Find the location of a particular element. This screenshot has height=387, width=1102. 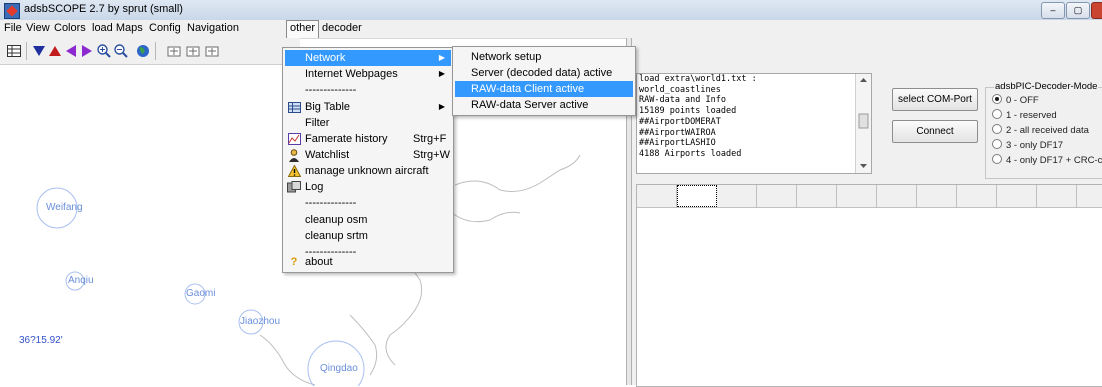

menu-other: other is located at coordinates (303, 29).